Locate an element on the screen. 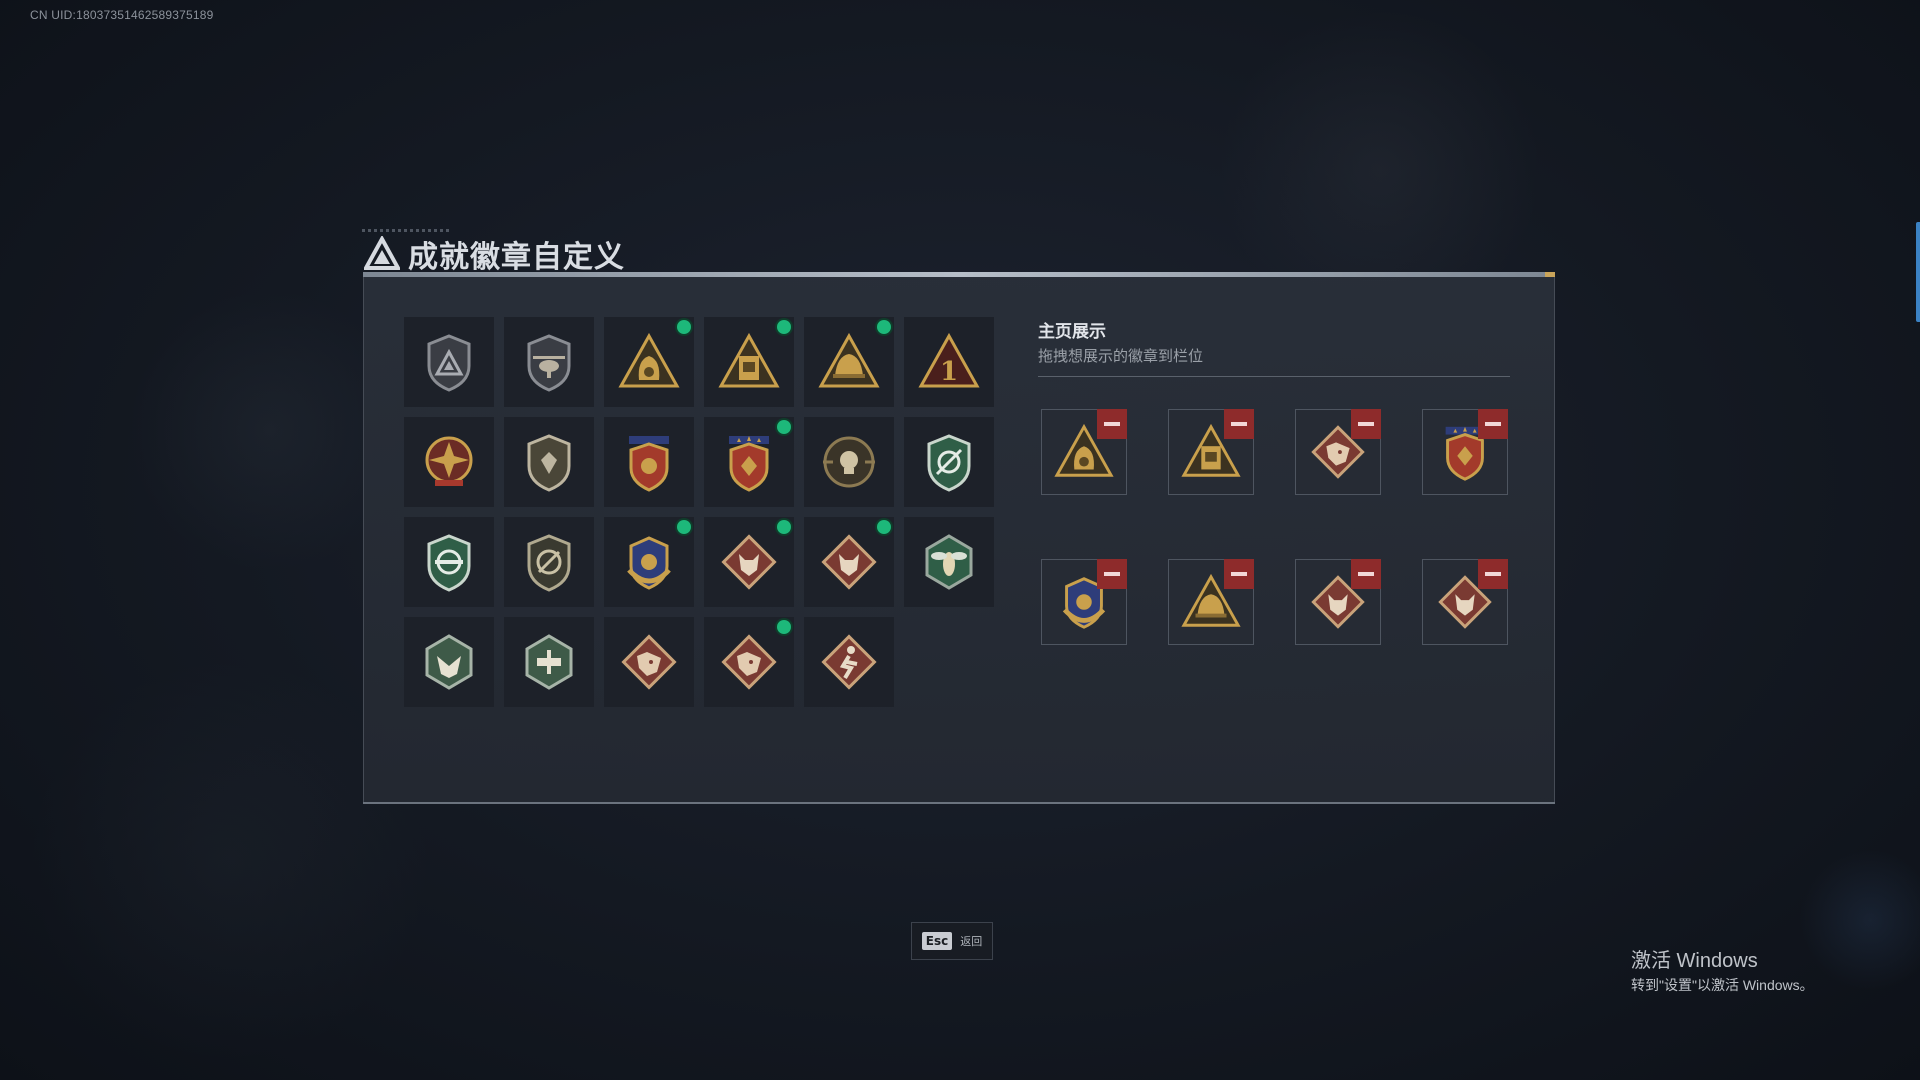  silver-shield-icon is located at coordinates (549, 463).